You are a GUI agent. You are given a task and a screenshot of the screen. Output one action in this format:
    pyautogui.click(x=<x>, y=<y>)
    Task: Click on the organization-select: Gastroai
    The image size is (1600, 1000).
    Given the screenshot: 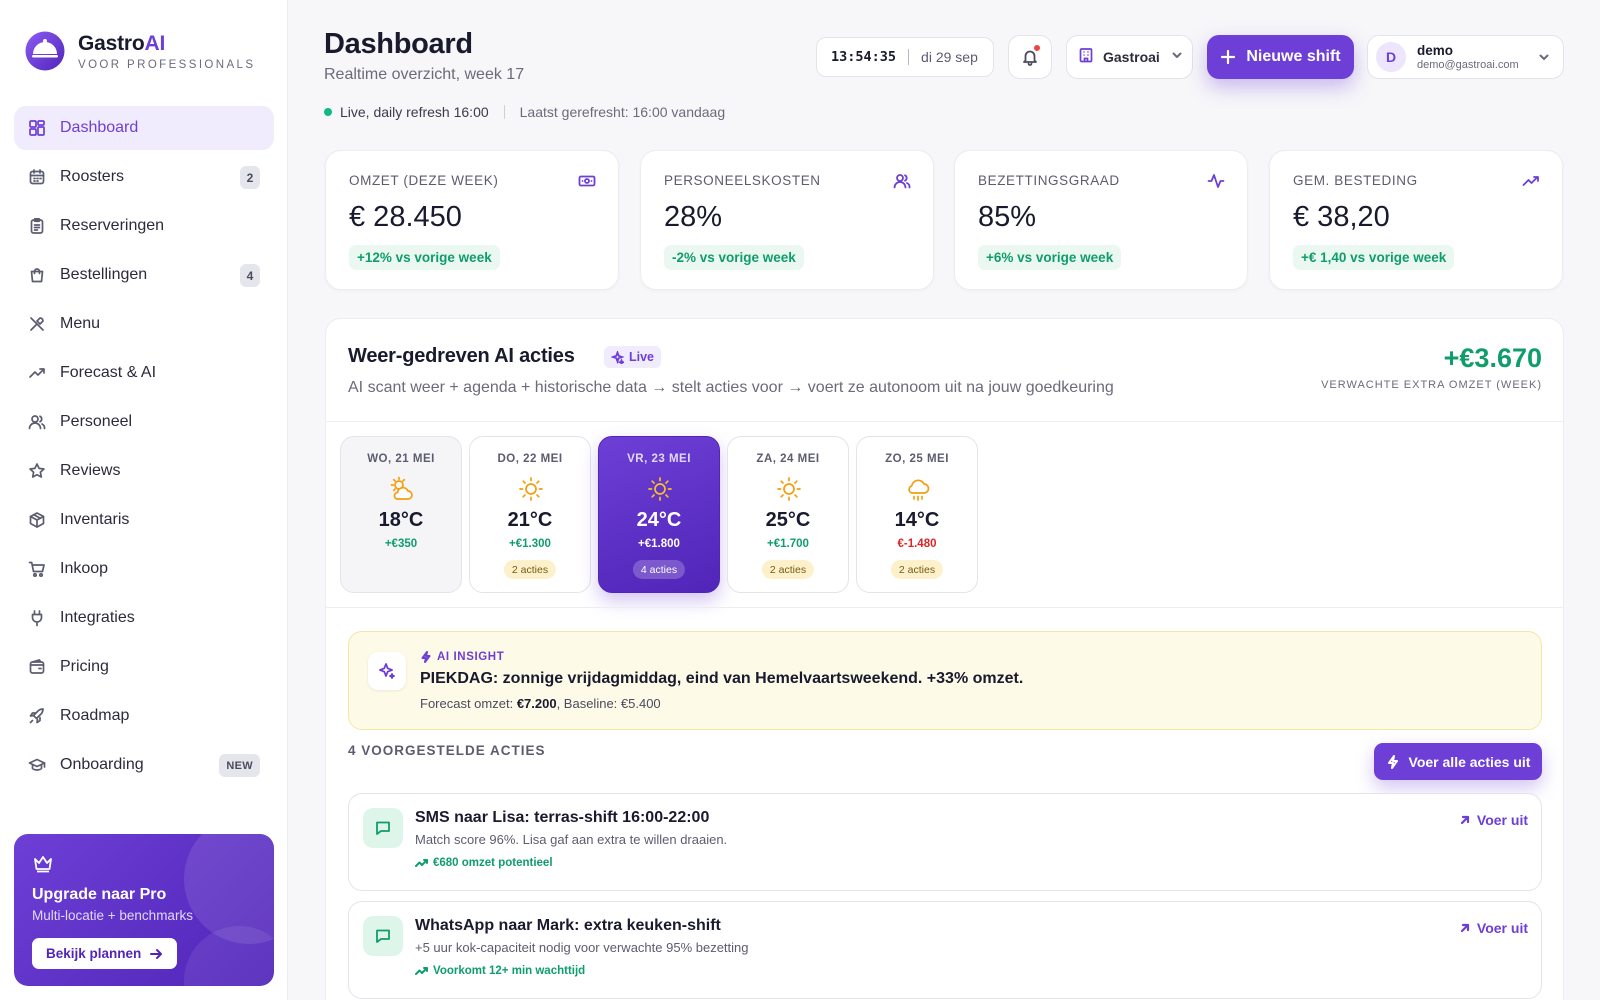 What is the action you would take?
    pyautogui.click(x=1129, y=57)
    